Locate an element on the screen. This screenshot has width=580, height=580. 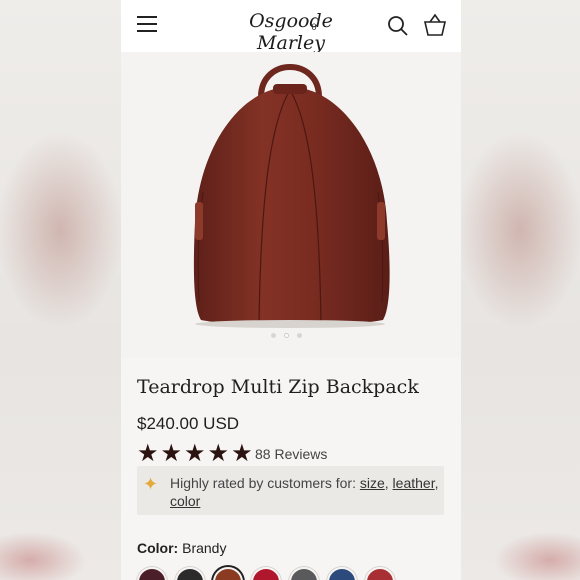
swatch-grey is located at coordinates (304, 573).